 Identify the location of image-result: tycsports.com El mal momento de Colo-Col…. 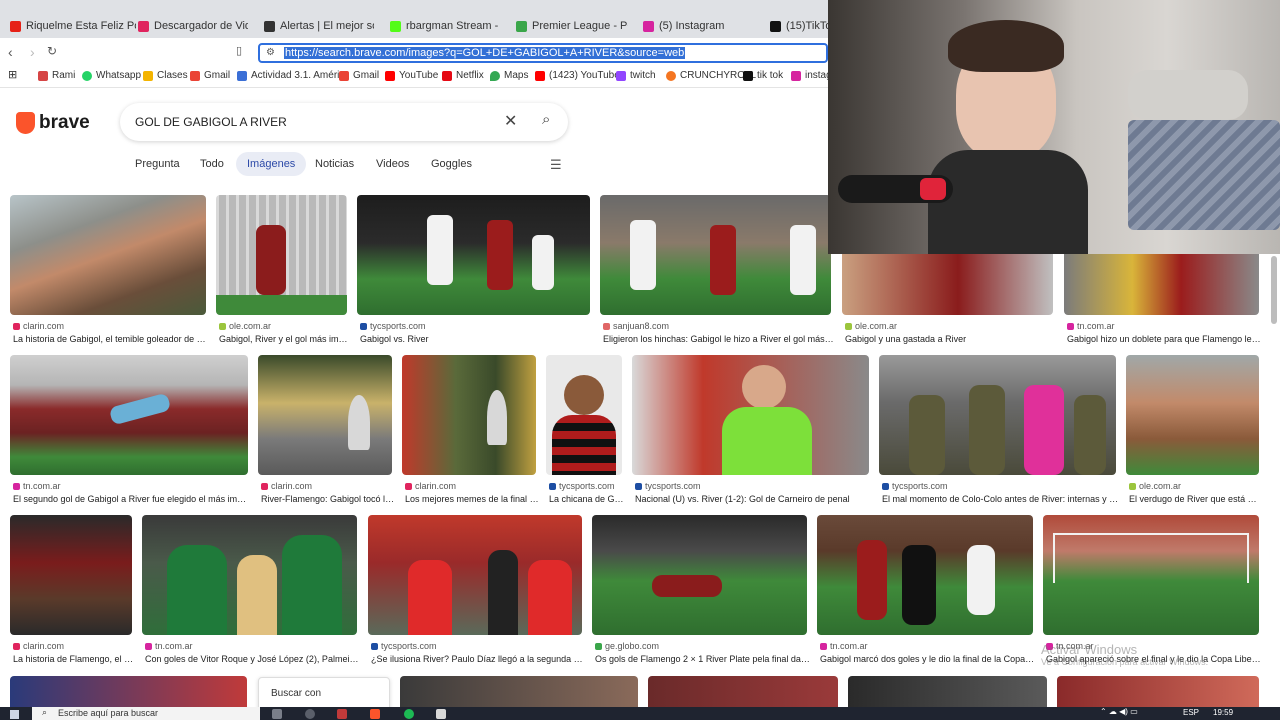
(999, 430).